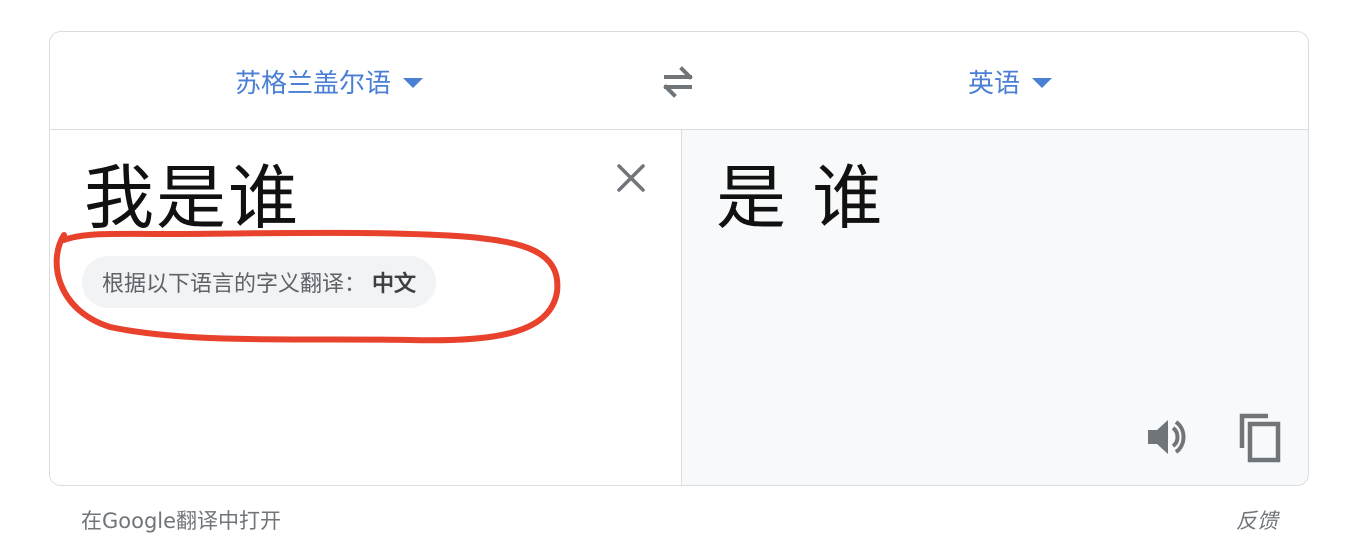 The height and width of the screenshot is (560, 1366). What do you see at coordinates (313, 83) in the screenshot?
I see `source-language-label: 苏格兰盖尔语` at bounding box center [313, 83].